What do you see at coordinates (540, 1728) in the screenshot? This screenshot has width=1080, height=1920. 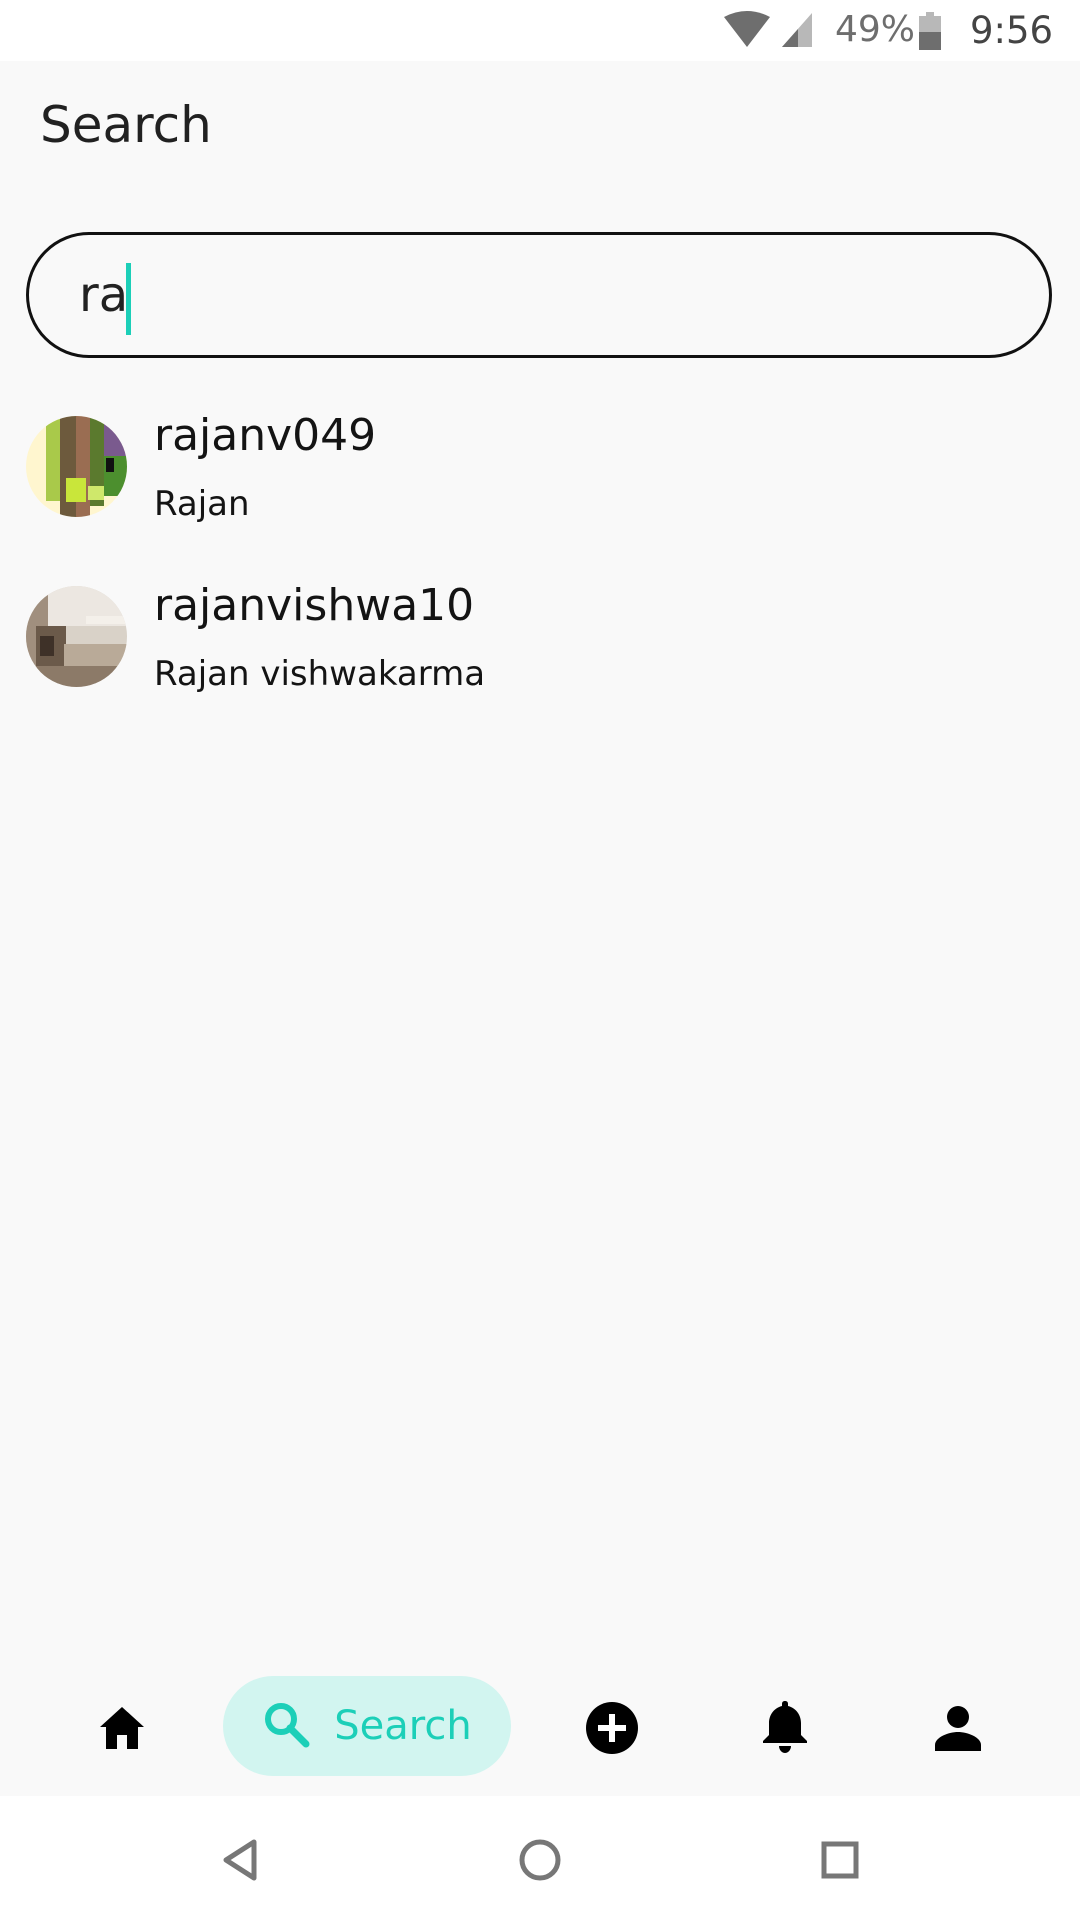 I see `bottom-navigation: Search` at bounding box center [540, 1728].